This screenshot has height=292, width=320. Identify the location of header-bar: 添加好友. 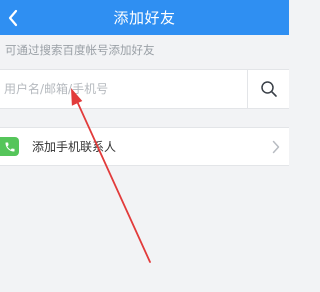
(144, 17).